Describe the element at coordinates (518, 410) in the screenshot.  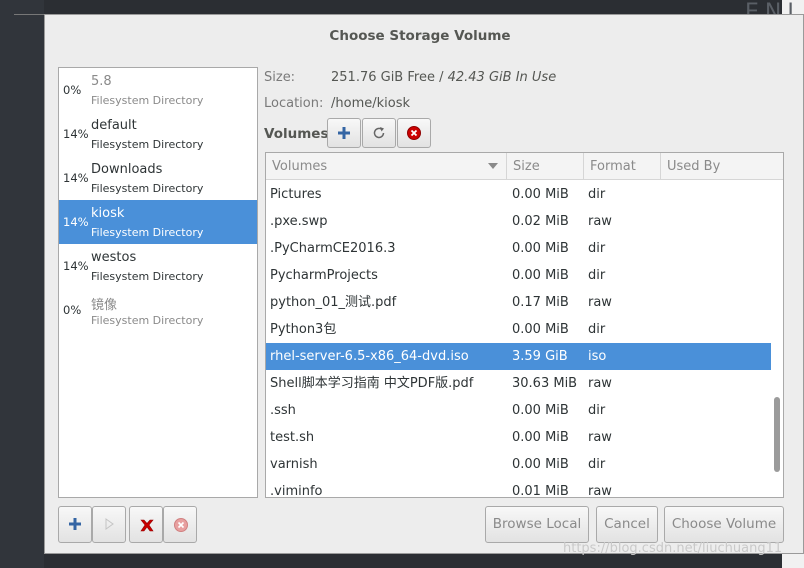
I see `table-row: .ssh 0.00 MiB dir` at that location.